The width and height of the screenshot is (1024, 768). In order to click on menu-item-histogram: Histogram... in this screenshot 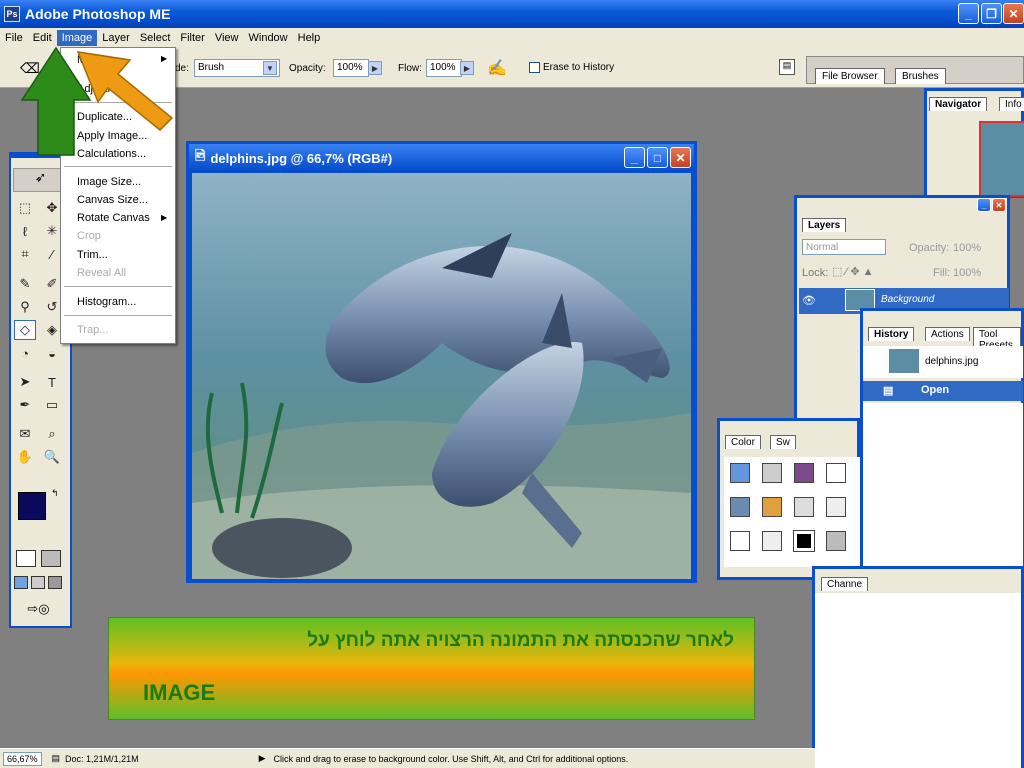, I will do `click(106, 302)`.